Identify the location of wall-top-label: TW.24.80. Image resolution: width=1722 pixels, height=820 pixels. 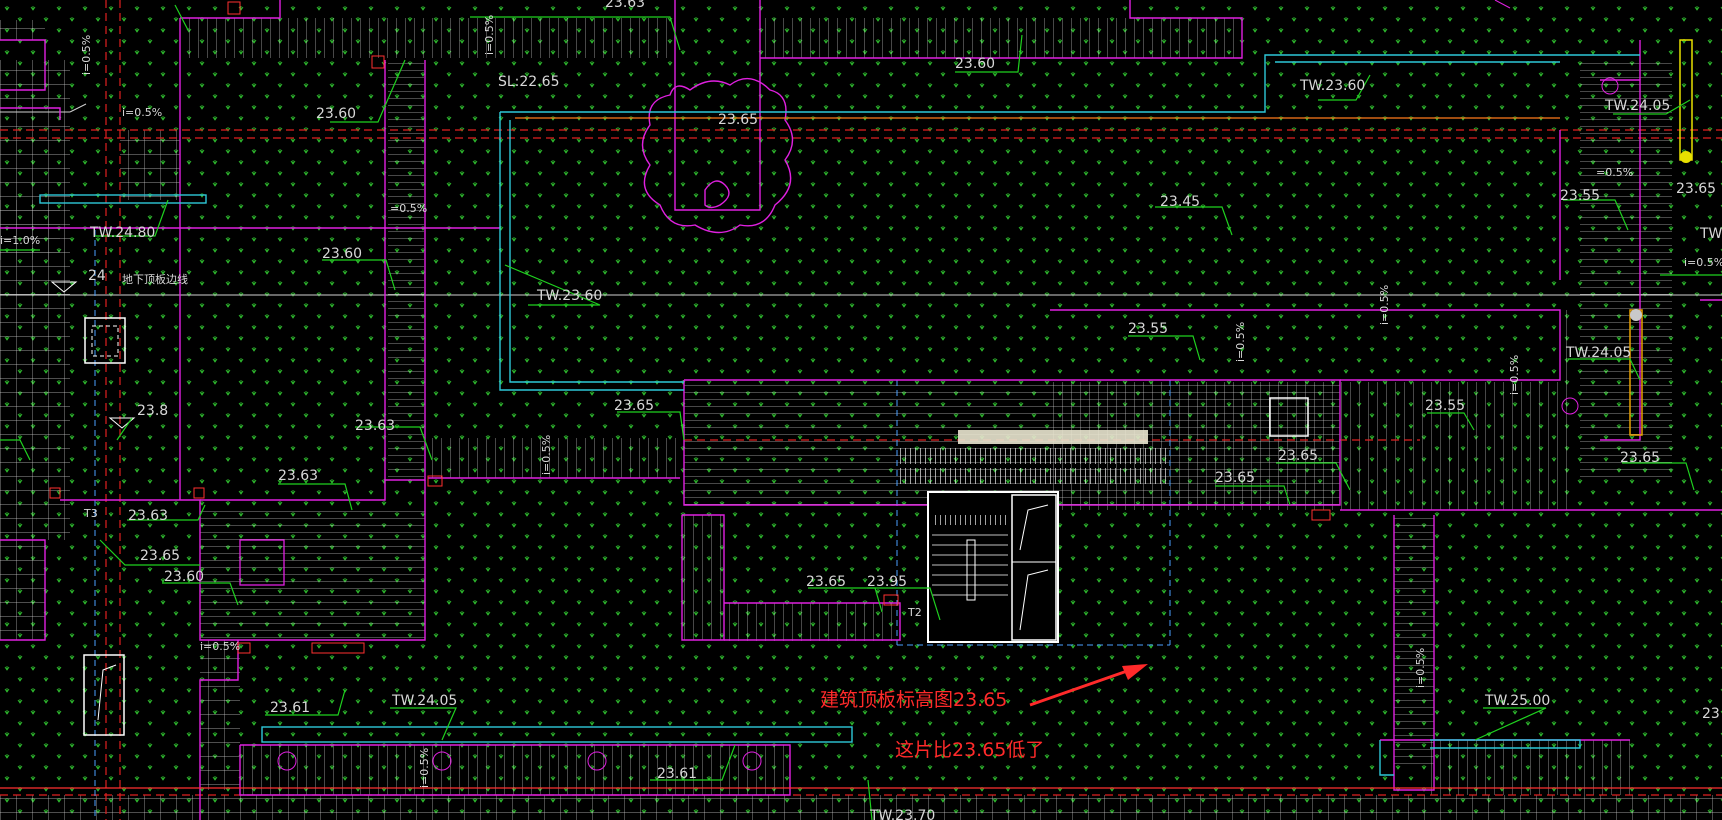
(122, 233).